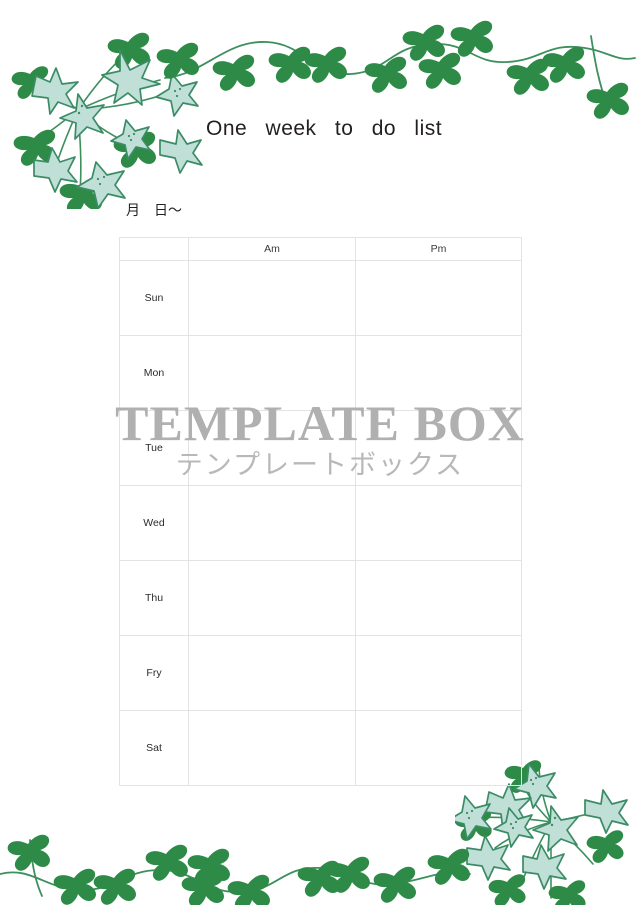 The image size is (640, 905). I want to click on day-label-fry: Fry, so click(154, 673).